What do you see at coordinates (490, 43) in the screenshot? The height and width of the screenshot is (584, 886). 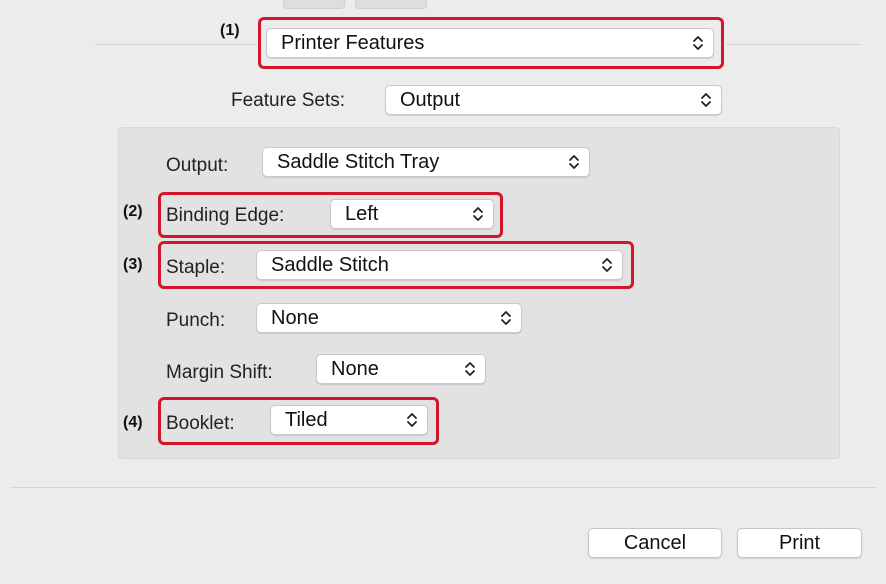 I see `printer-features-popup: Printer Features` at bounding box center [490, 43].